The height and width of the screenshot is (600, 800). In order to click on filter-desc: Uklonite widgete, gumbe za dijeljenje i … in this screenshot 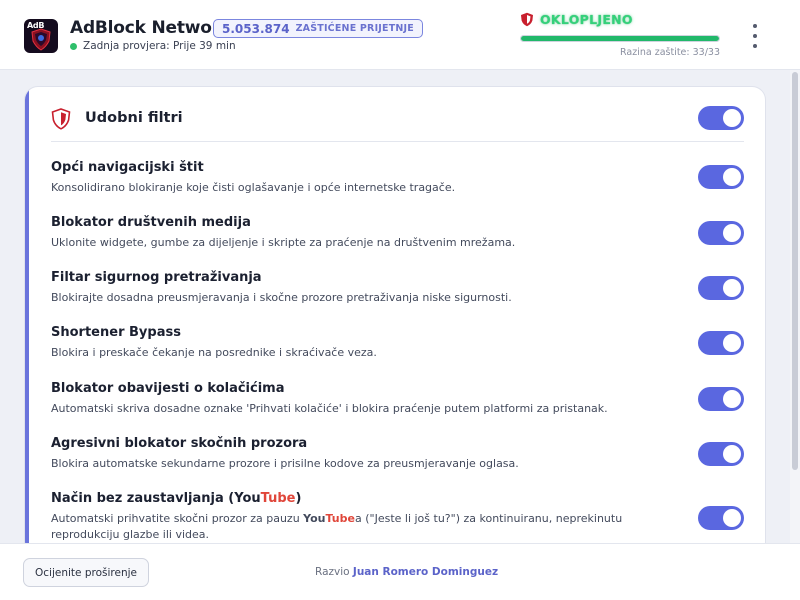, I will do `click(283, 242)`.